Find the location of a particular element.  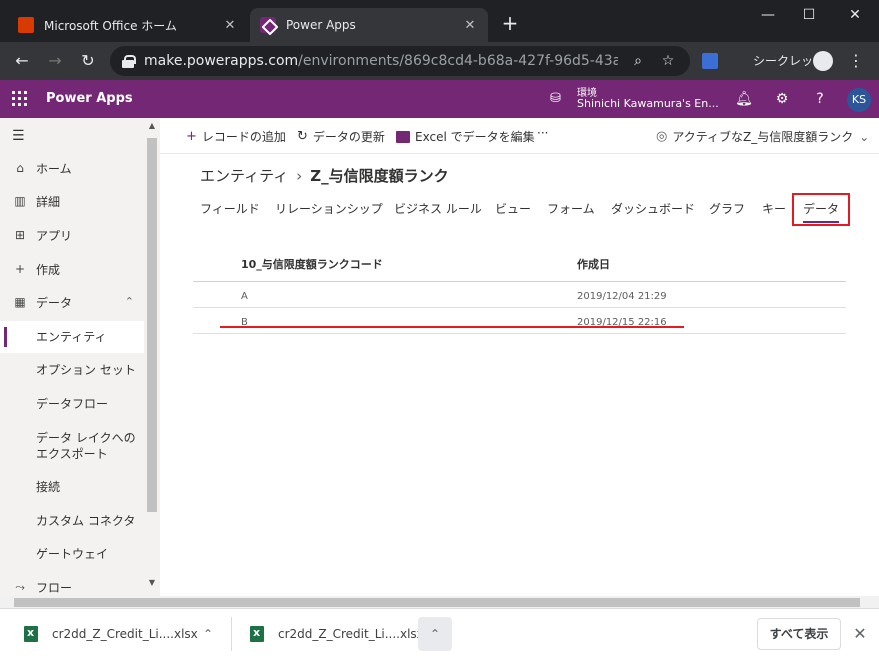

browser-tab-office: Microsoft Office ホーム ✕ is located at coordinates (128, 25).